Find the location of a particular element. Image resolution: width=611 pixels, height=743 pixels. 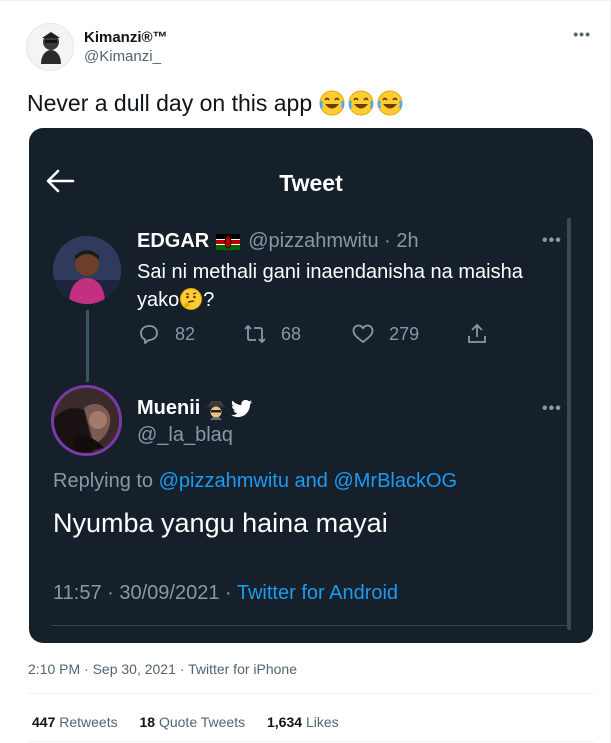

retweet-action: 68 is located at coordinates (272, 334).